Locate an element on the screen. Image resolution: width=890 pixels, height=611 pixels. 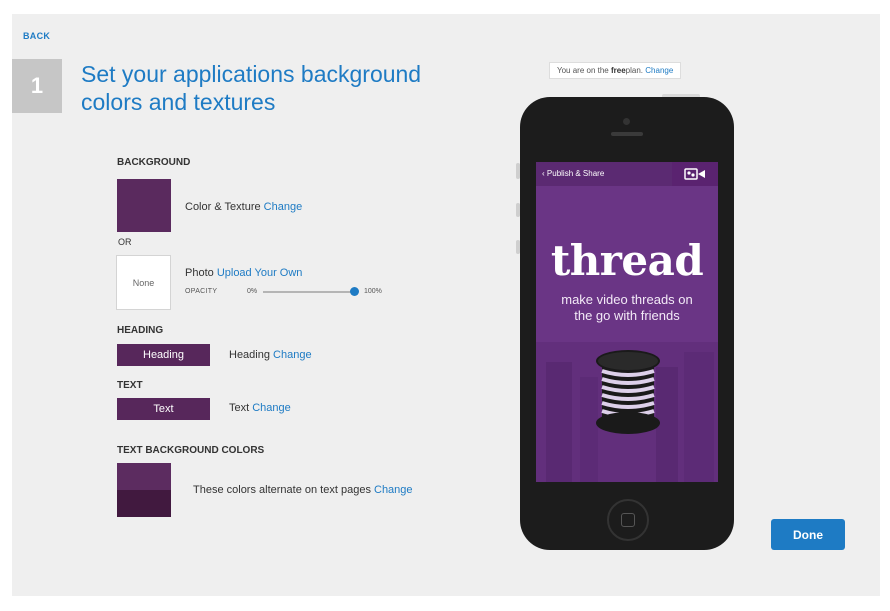
done-button: Done is located at coordinates (808, 534).